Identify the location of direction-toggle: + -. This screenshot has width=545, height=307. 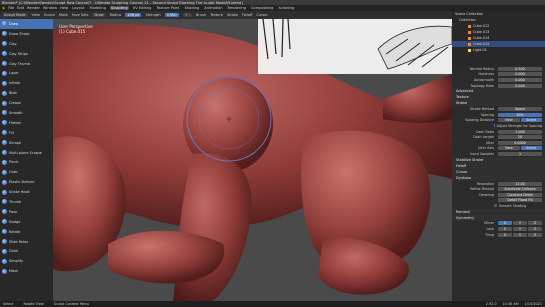
(187, 15).